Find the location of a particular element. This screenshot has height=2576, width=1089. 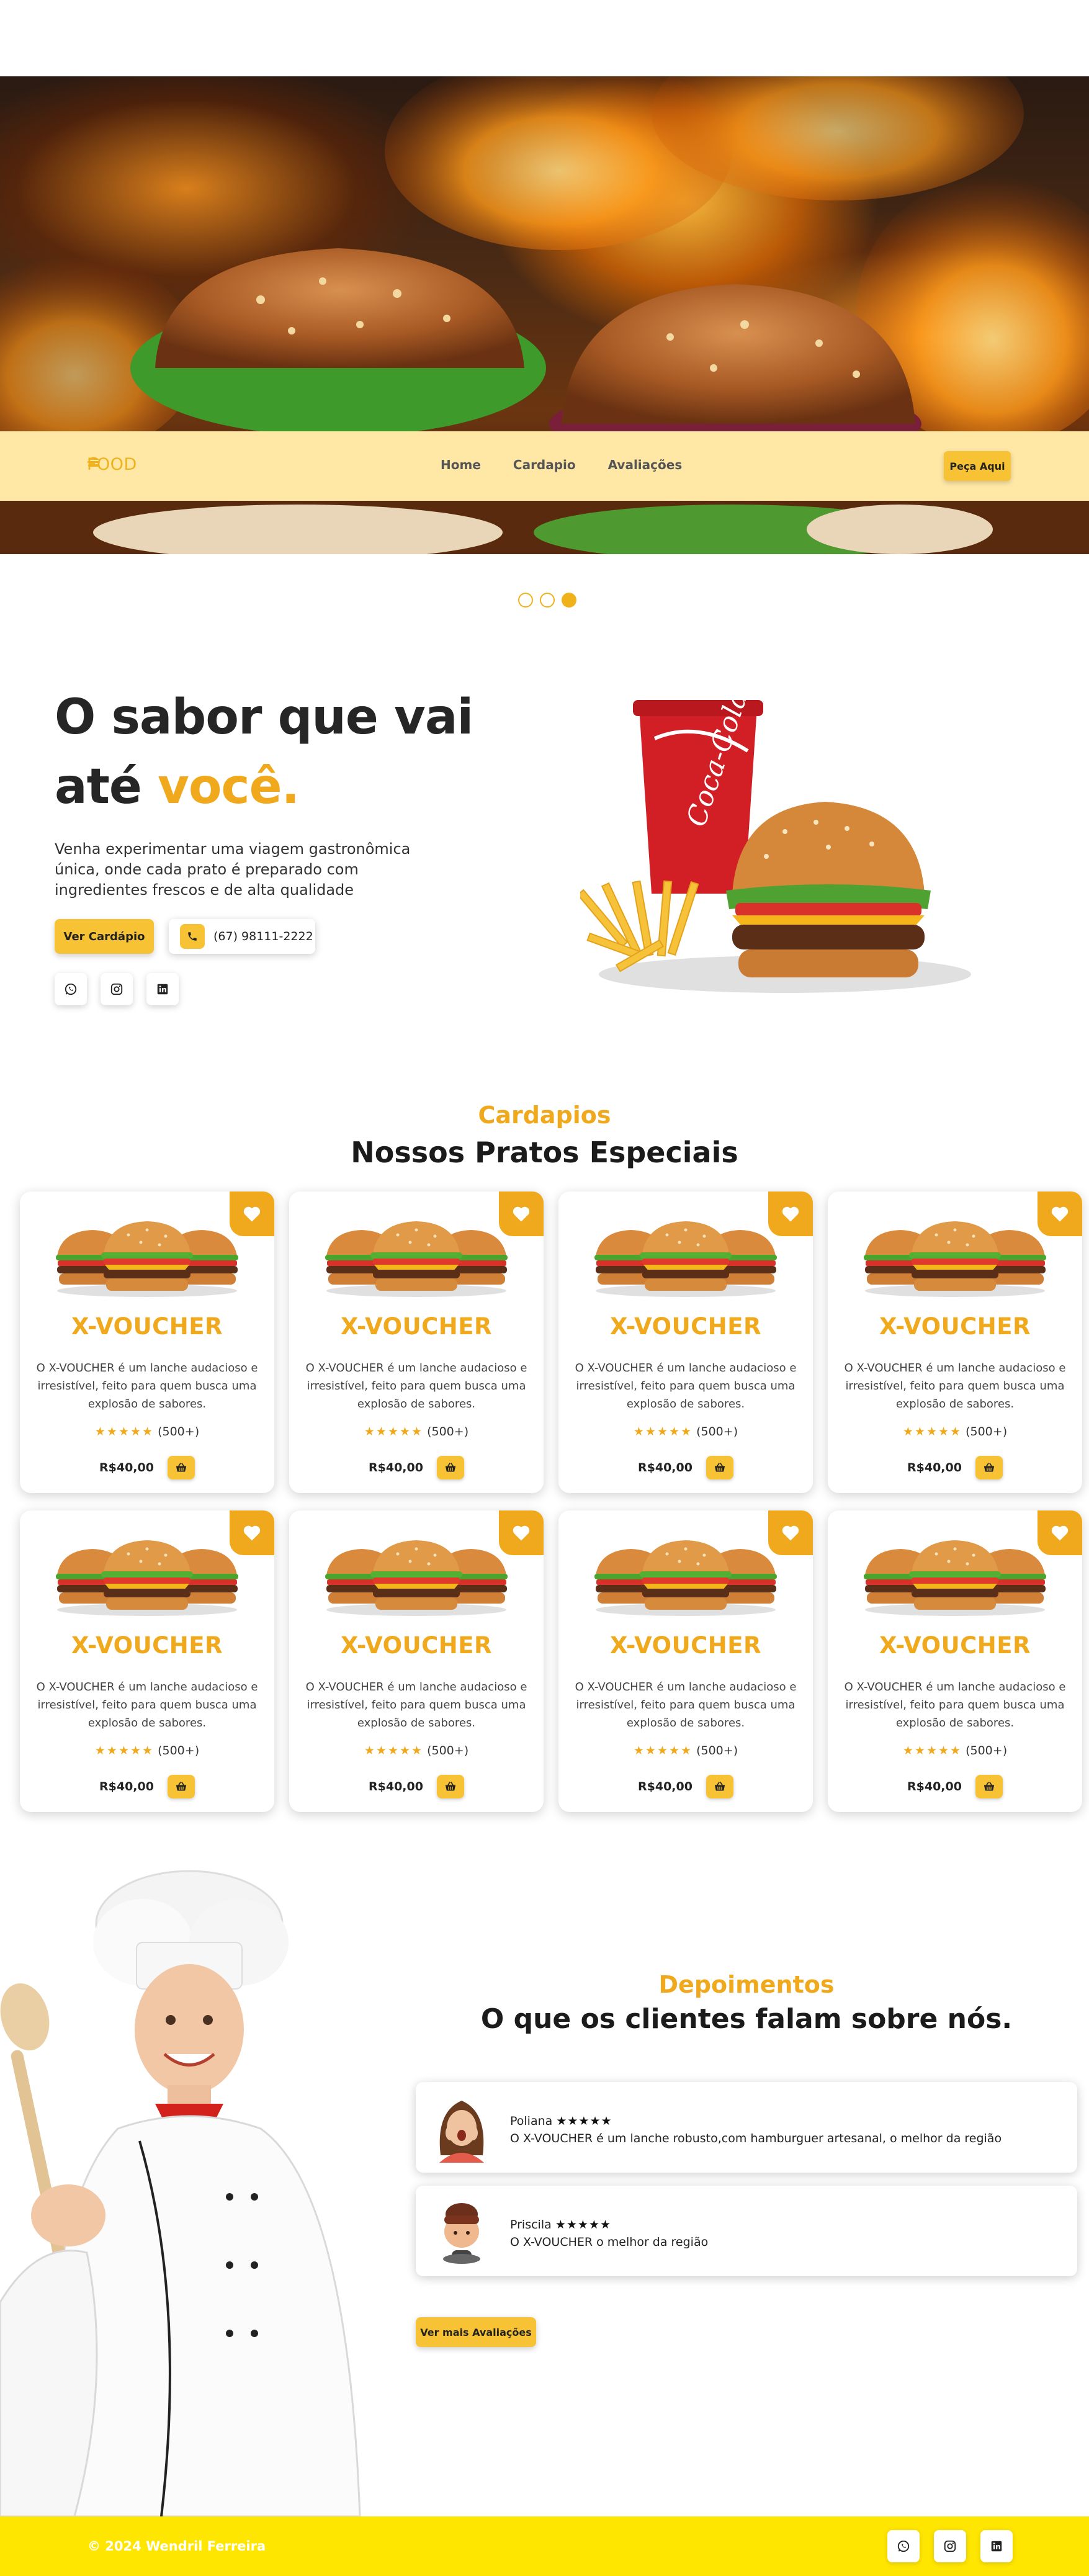

review-author: Priscila ★★★★★ is located at coordinates (560, 2225).